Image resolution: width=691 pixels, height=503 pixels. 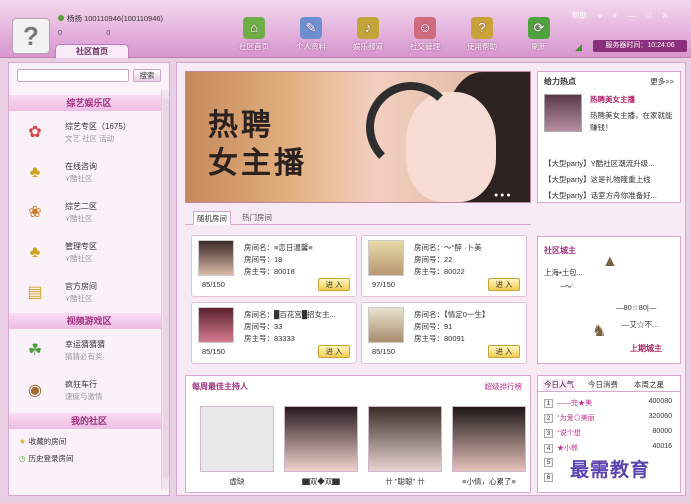 What do you see at coordinates (105, 32) in the screenshot?
I see `coin-bar: 0 0` at bounding box center [105, 32].